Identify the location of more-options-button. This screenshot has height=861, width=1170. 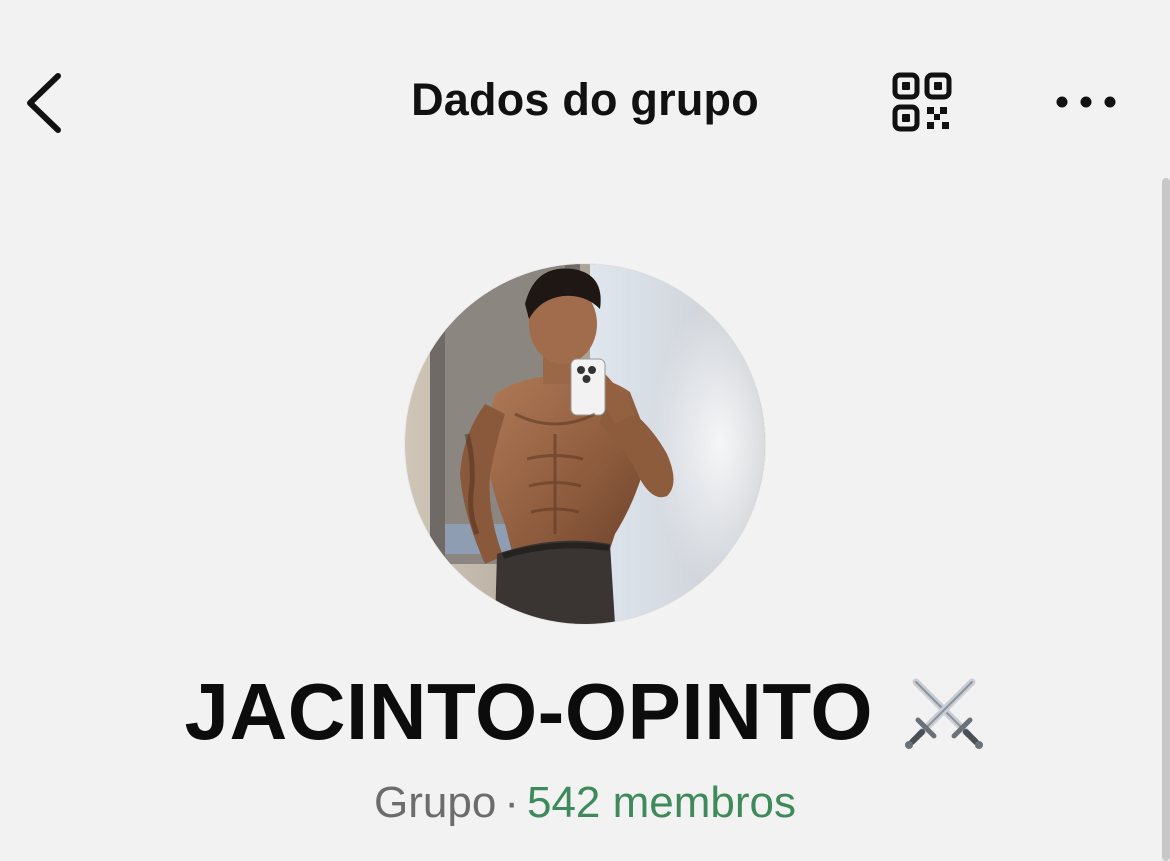
(1086, 102).